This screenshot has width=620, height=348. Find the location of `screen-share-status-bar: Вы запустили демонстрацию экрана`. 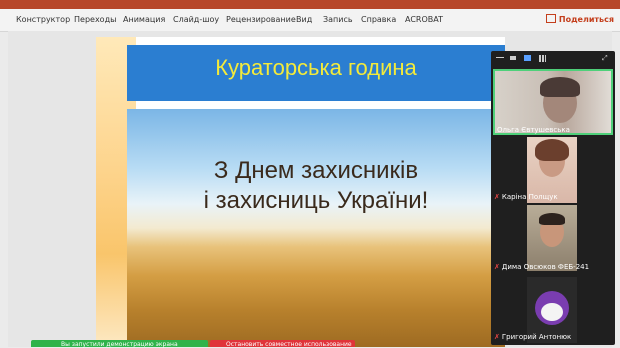

screen-share-status-bar: Вы запустили демонстрацию экрана is located at coordinates (119, 344).